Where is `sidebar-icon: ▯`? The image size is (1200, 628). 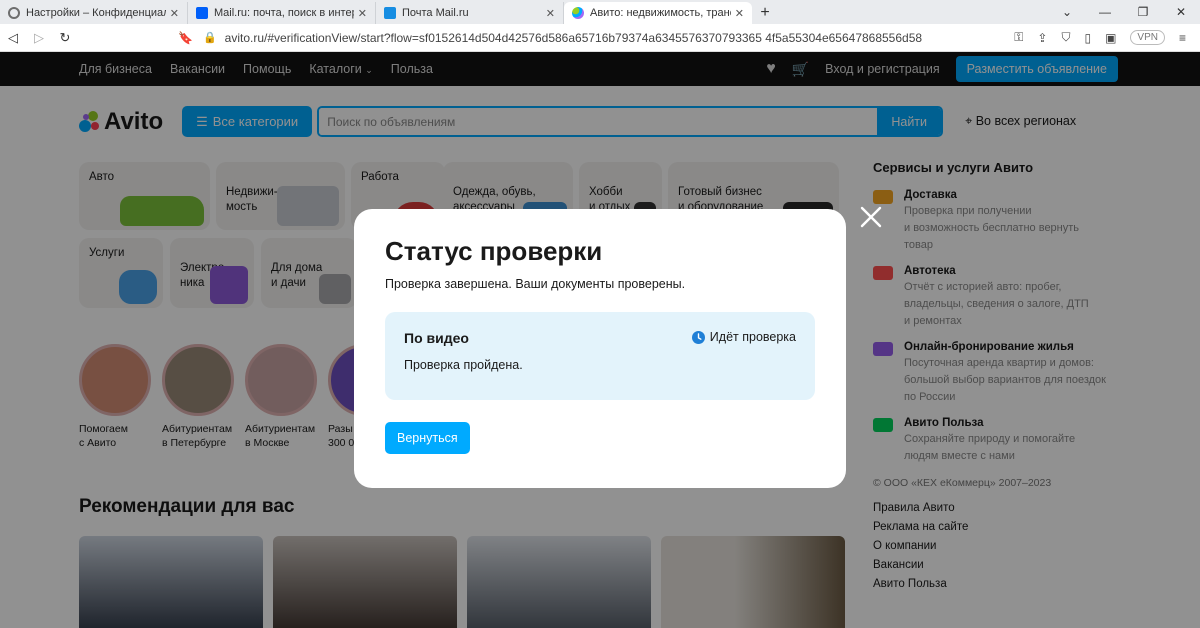
sidebar-icon: ▯ is located at coordinates (1087, 38).